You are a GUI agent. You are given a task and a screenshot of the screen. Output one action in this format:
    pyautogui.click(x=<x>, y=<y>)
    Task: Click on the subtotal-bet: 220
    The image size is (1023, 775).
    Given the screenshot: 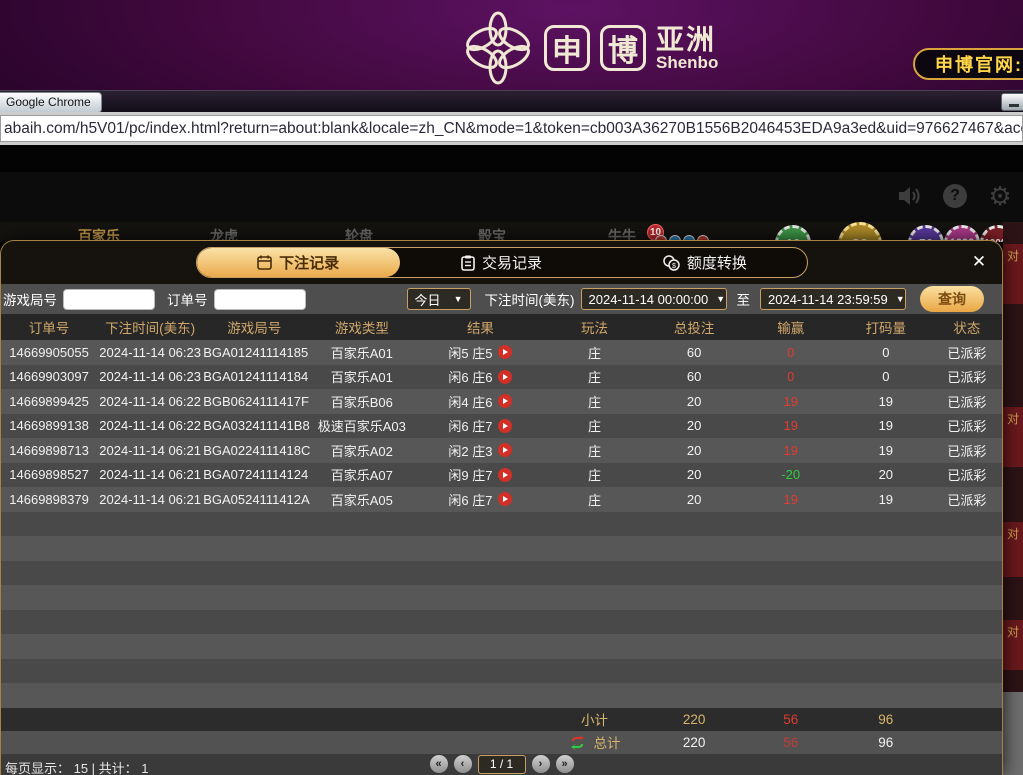 What is the action you would take?
    pyautogui.click(x=694, y=719)
    